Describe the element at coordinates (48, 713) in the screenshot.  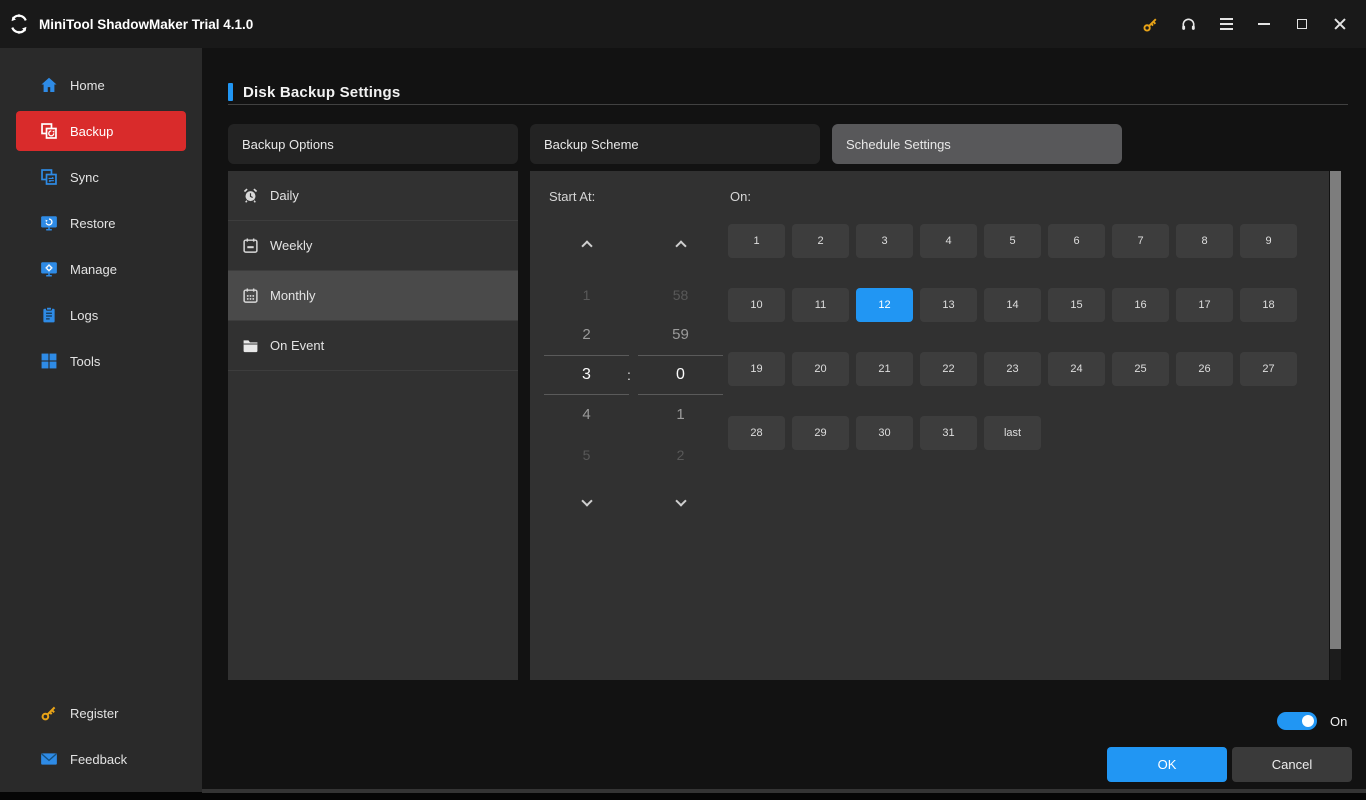
I see `key-icon` at that location.